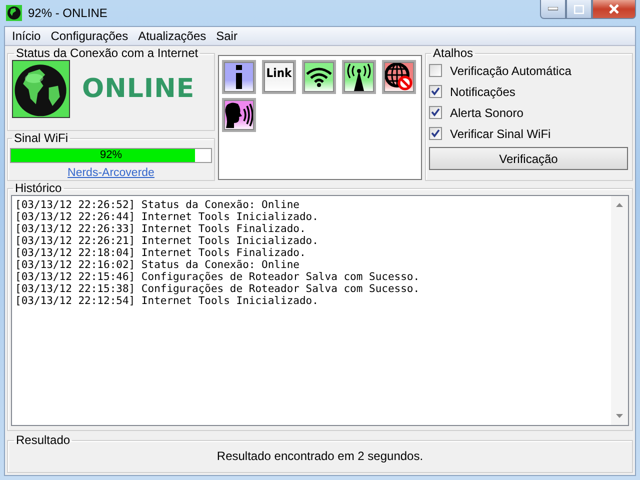 This screenshot has width=640, height=480. What do you see at coordinates (68, 13) in the screenshot?
I see `window-title: 92% - ONLINE` at bounding box center [68, 13].